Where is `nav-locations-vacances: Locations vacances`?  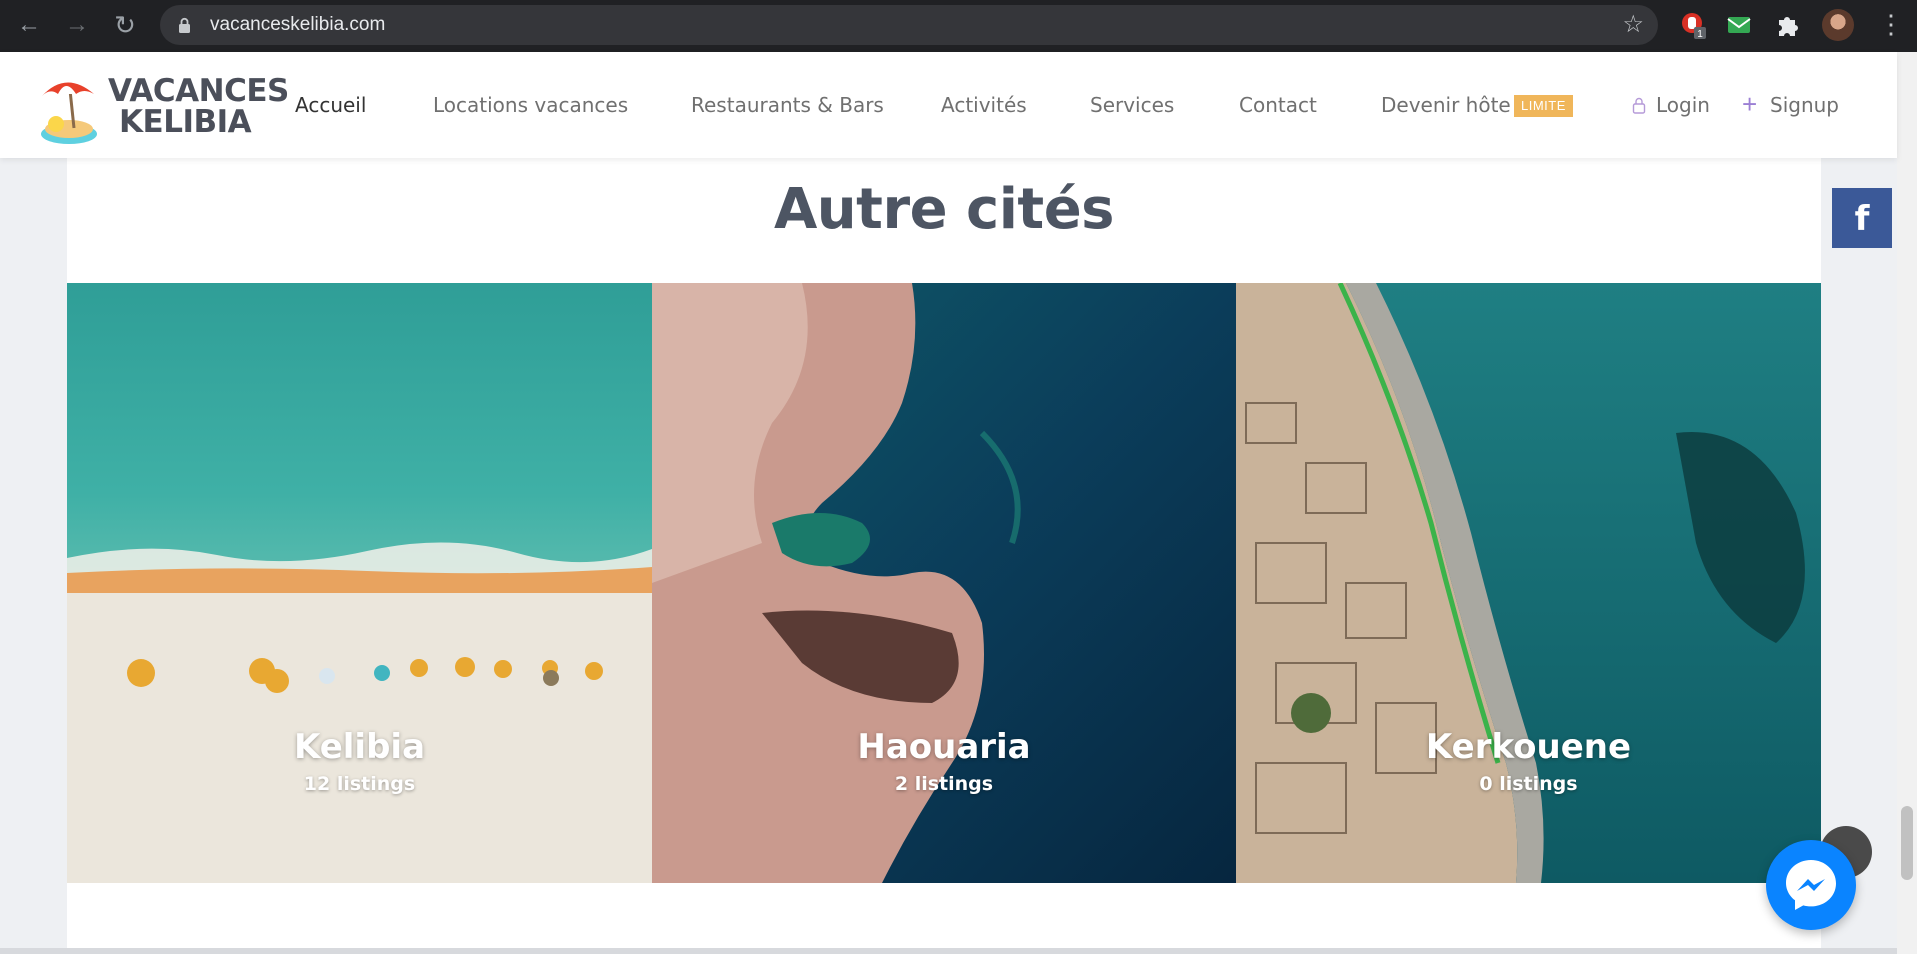
nav-locations-vacances: Locations vacances is located at coordinates (530, 105).